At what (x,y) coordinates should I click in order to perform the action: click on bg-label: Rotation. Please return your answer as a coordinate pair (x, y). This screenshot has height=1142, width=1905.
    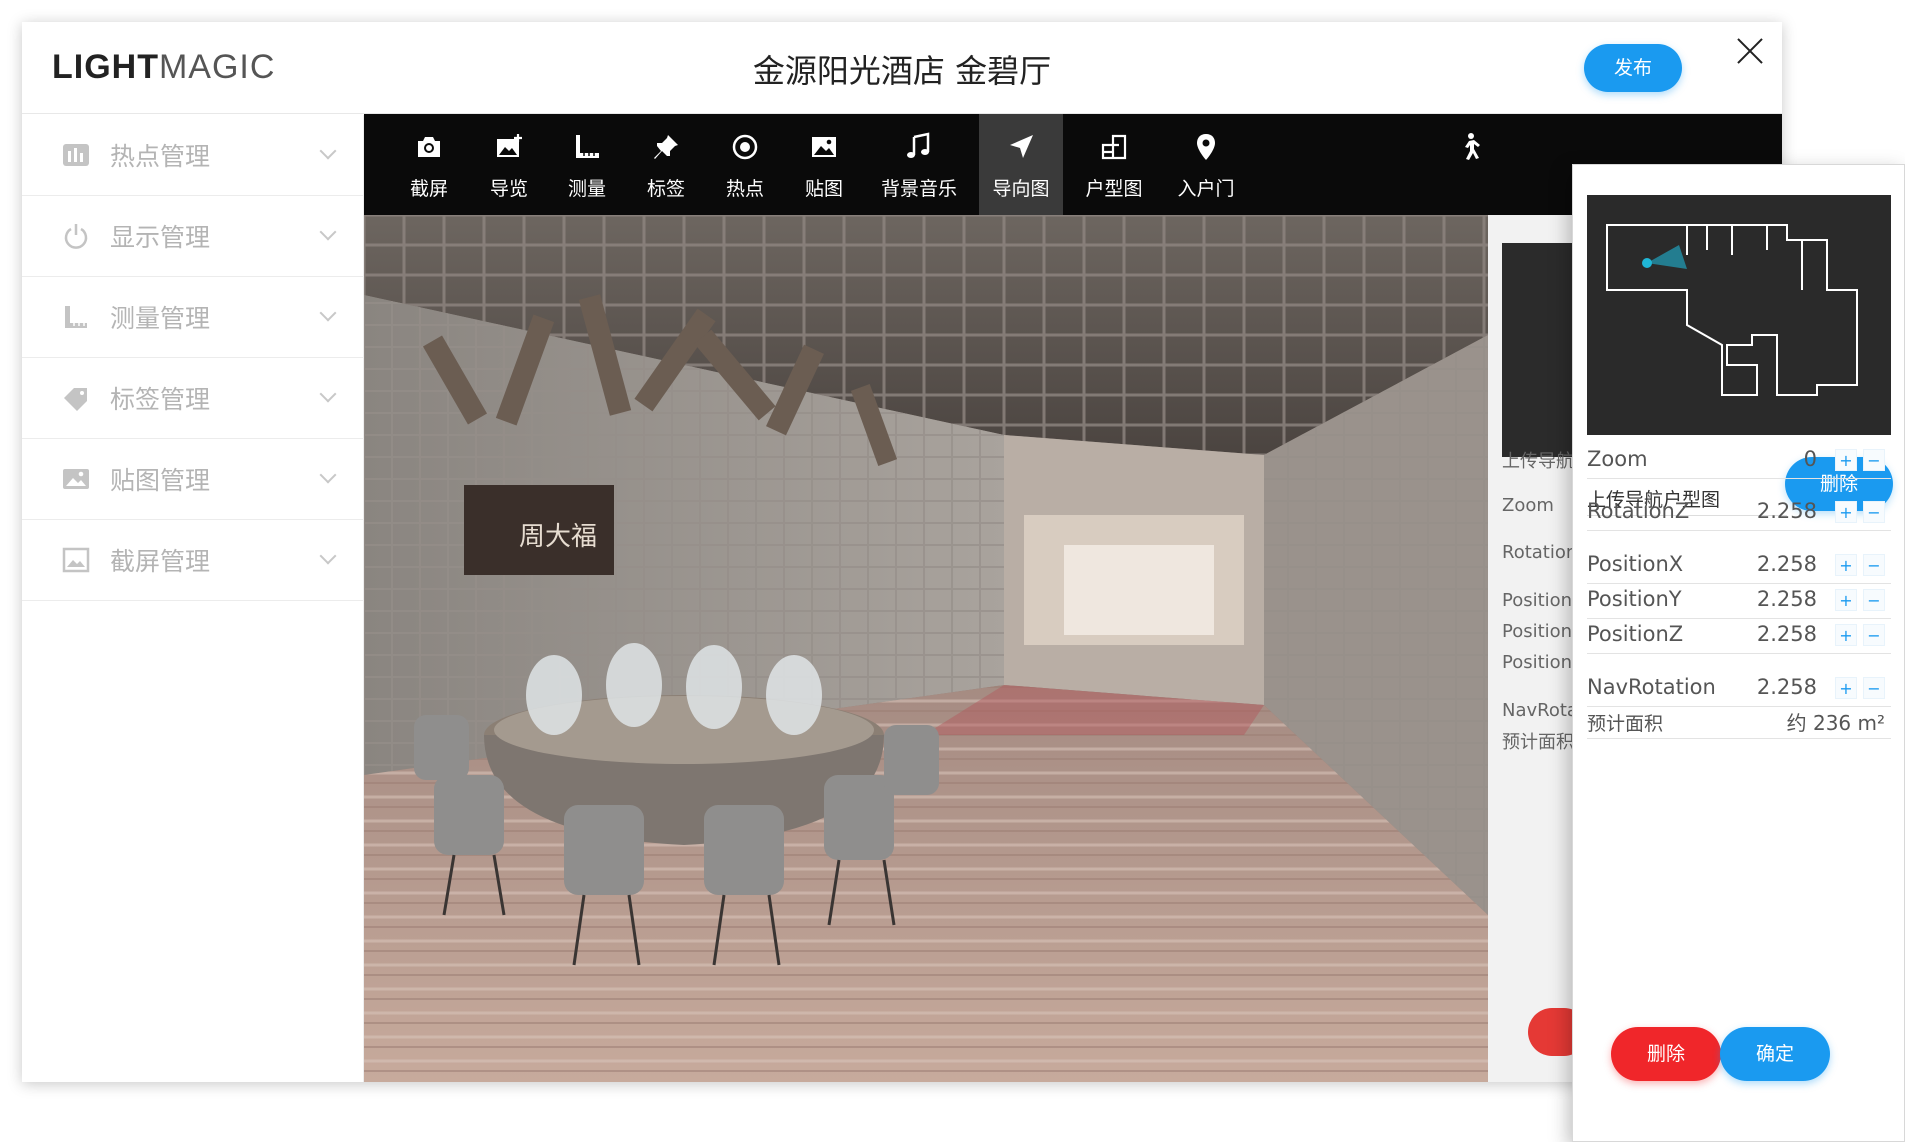
    Looking at the image, I should click on (1540, 552).